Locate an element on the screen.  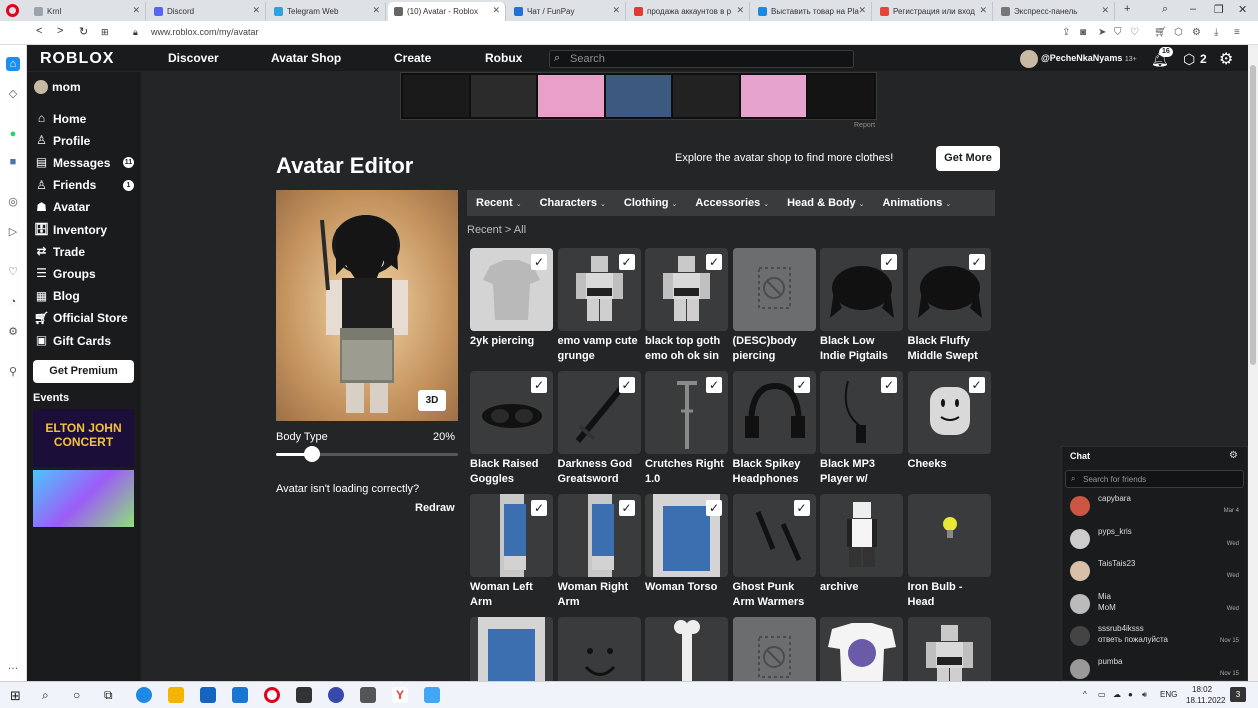
clock-date: 18.11.2022 is located at coordinates (1205, 700).